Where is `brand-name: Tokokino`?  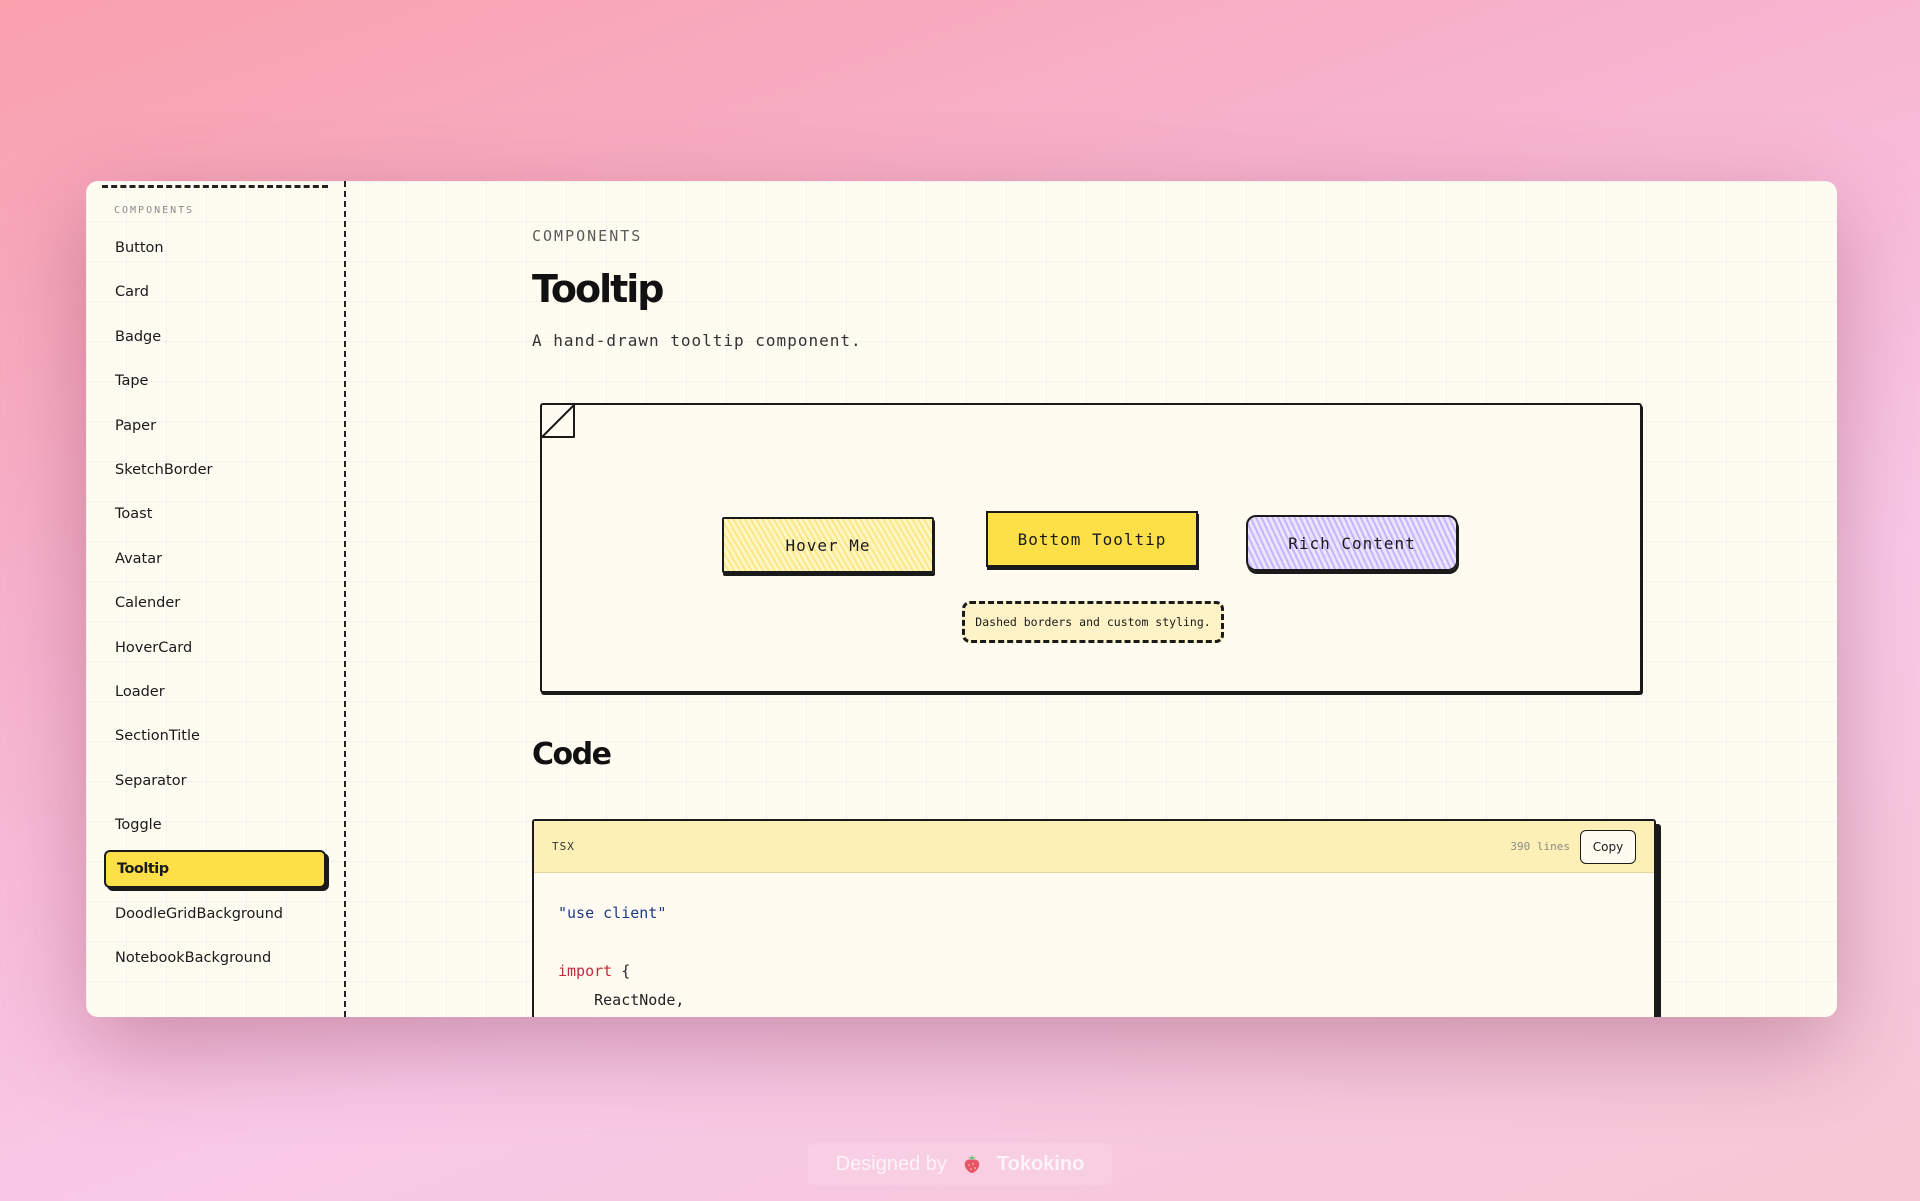
brand-name: Tokokino is located at coordinates (1040, 1164).